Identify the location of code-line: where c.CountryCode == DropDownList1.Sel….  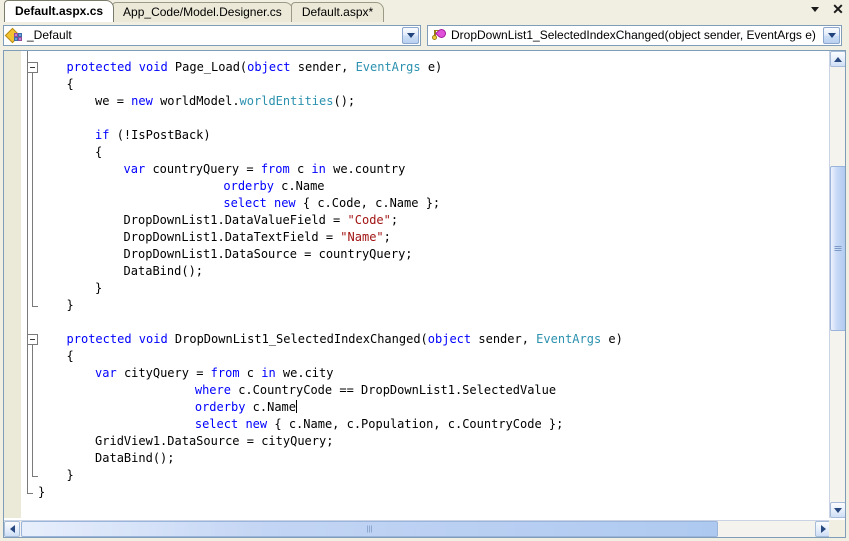
(375, 390).